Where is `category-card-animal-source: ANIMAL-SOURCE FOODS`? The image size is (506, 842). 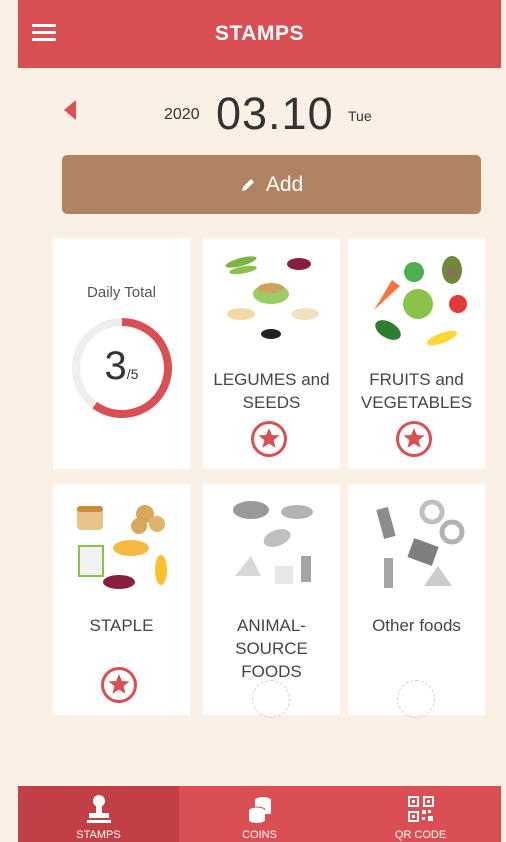 category-card-animal-source: ANIMAL-SOURCE FOODS is located at coordinates (271, 601).